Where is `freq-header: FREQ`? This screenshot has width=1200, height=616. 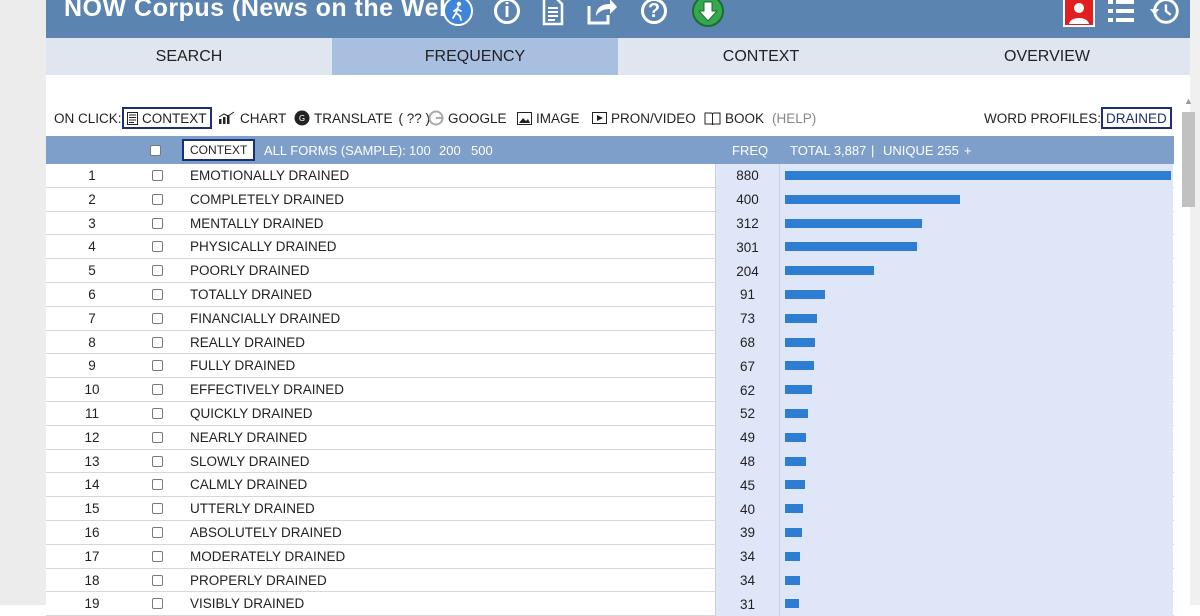 freq-header: FREQ is located at coordinates (750, 150).